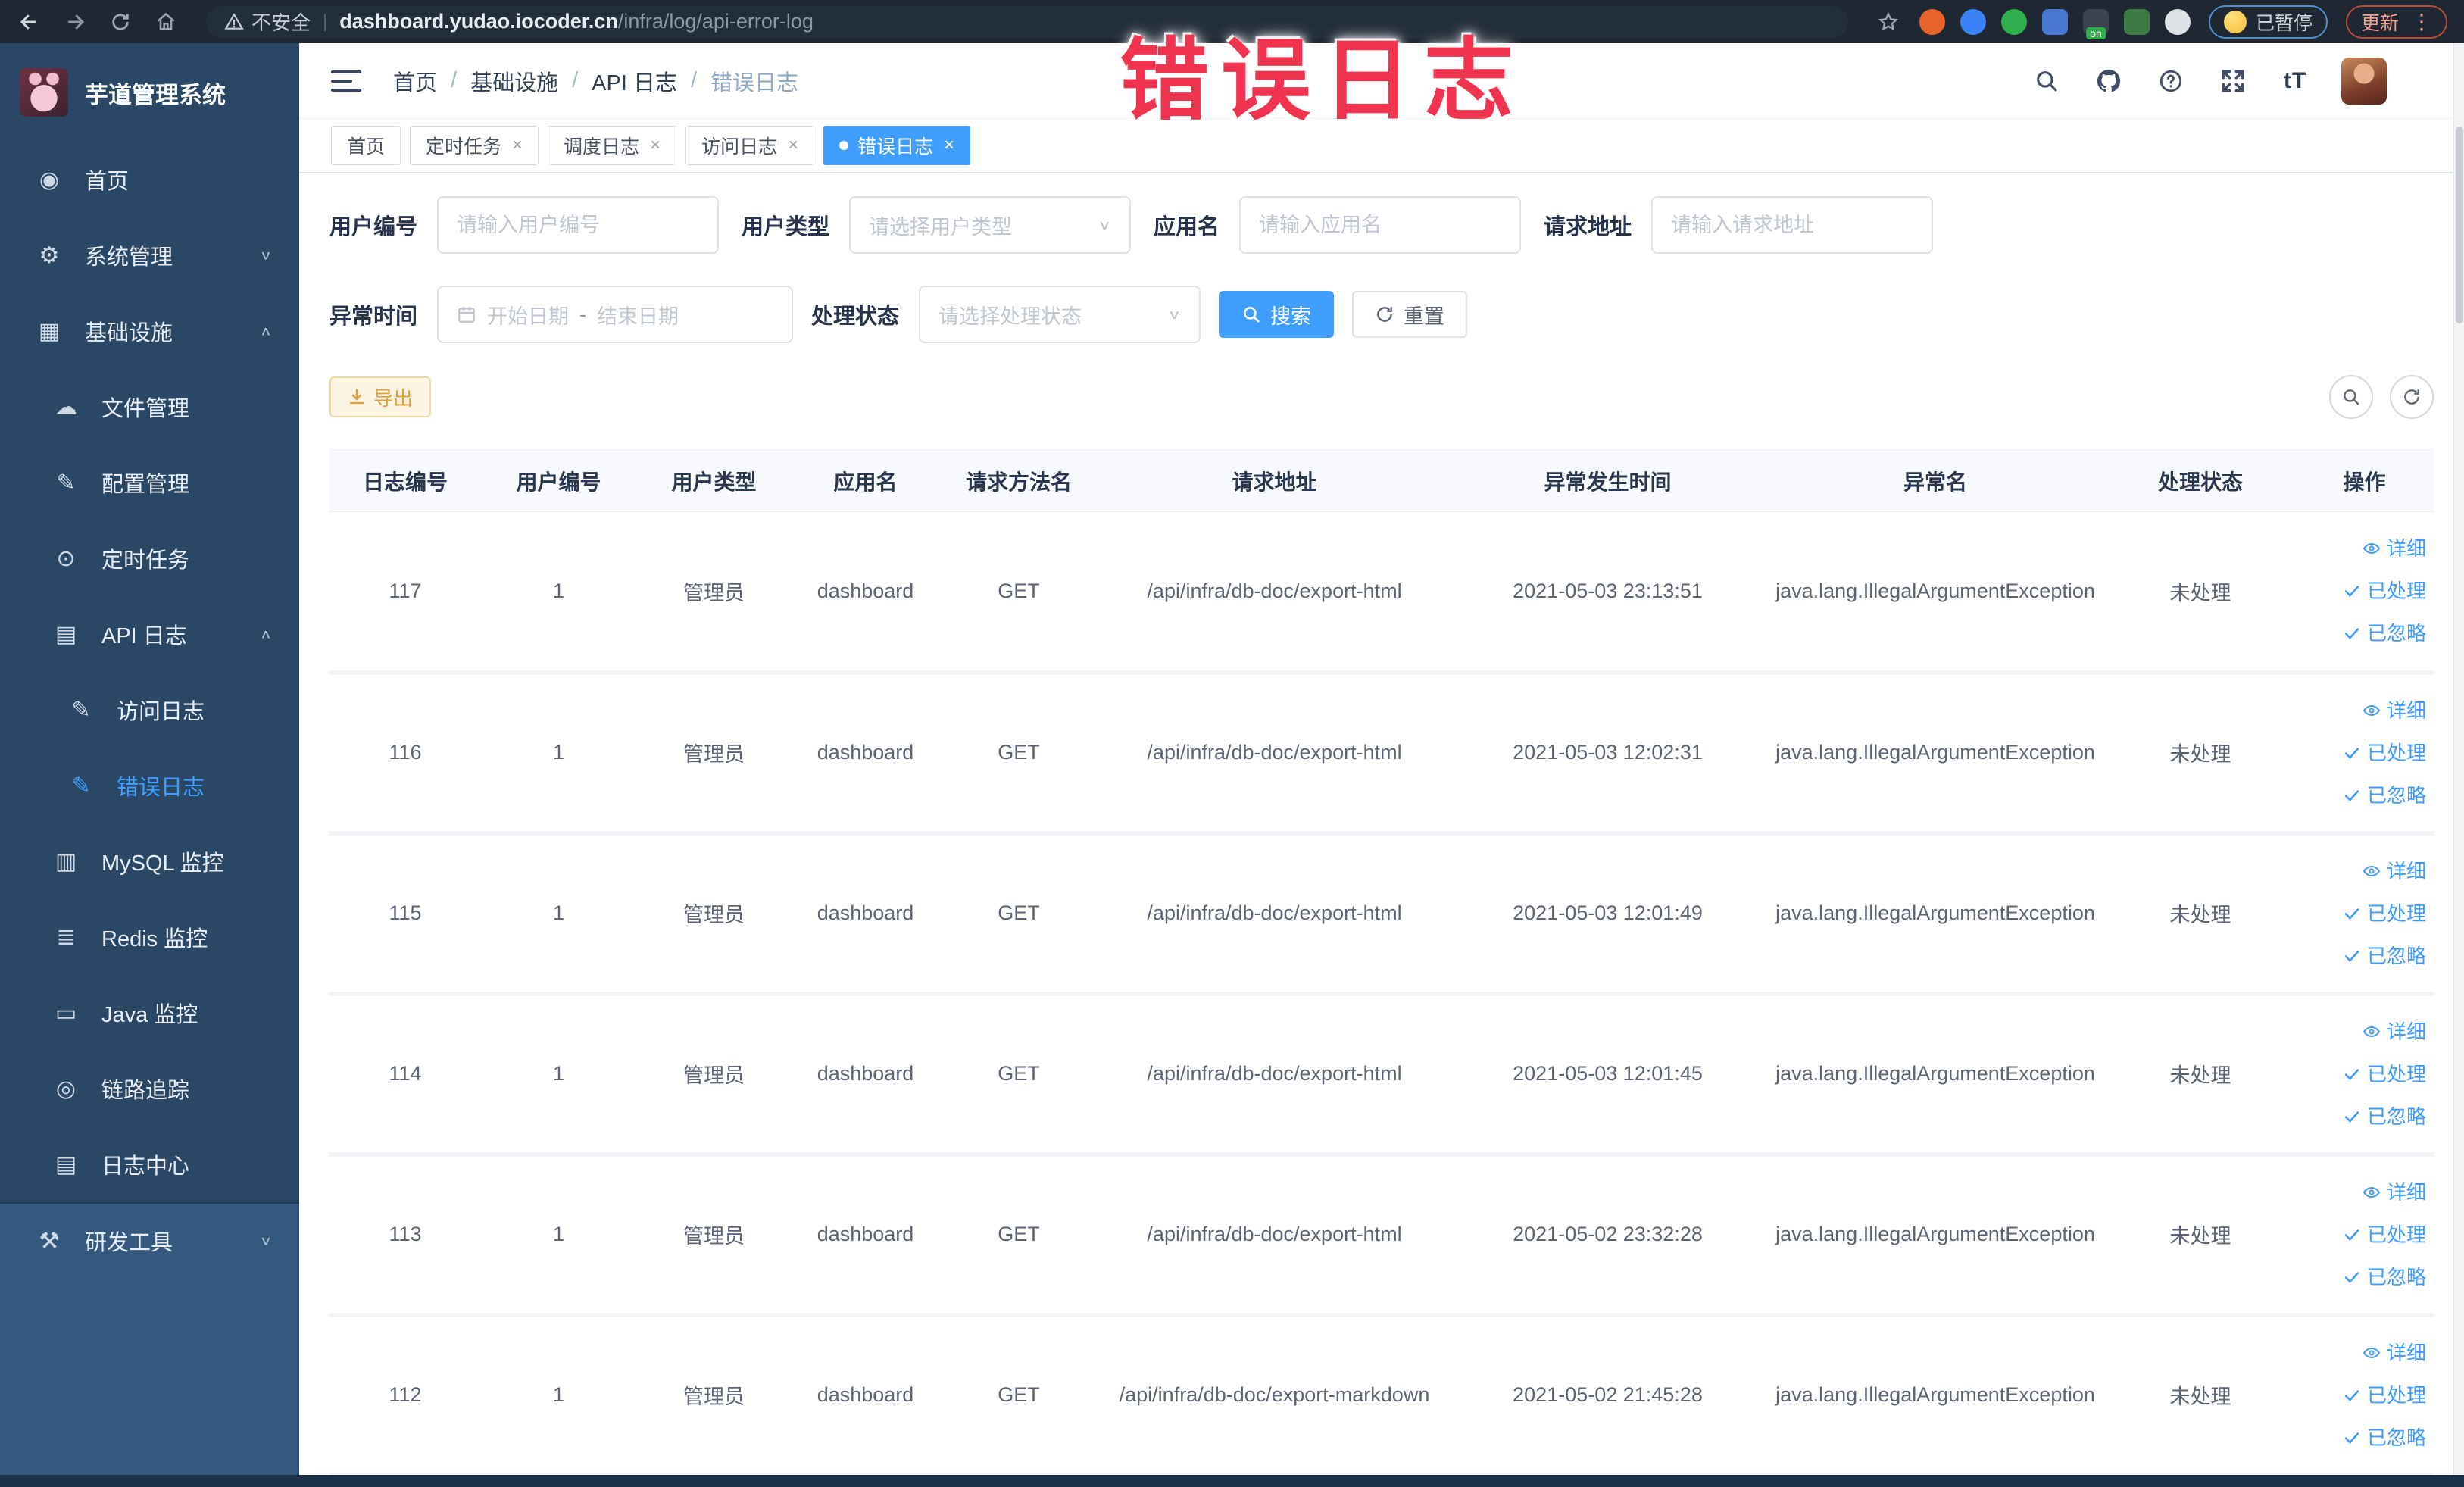 This screenshot has width=2464, height=1487. What do you see at coordinates (149, 1240) in the screenshot?
I see `sidebar-item: ⚒ 研发工具 ∨` at bounding box center [149, 1240].